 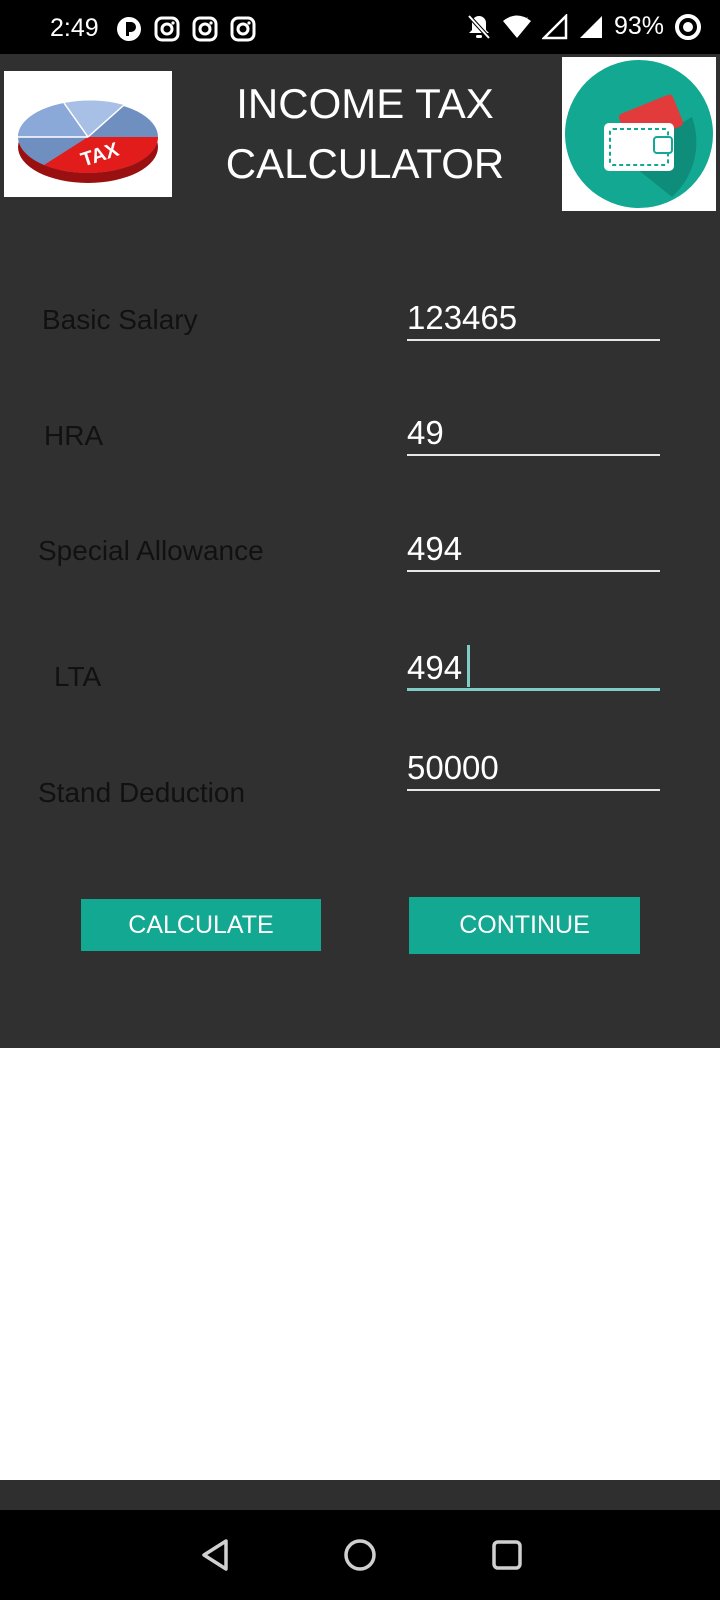 What do you see at coordinates (365, 134) in the screenshot?
I see `page-title: INCOME TAX CALCULATOR` at bounding box center [365, 134].